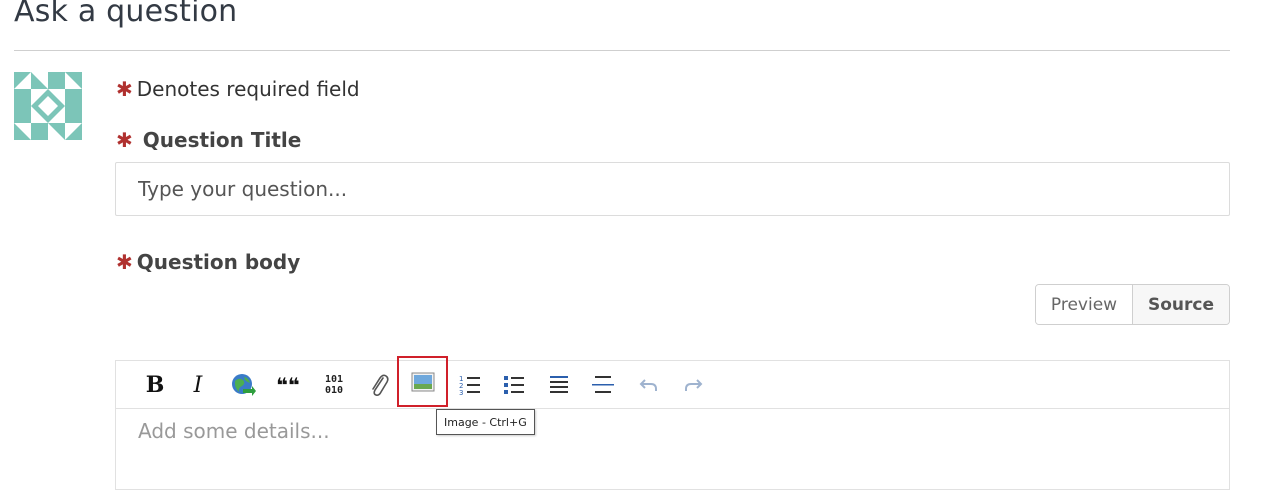 This screenshot has height=490, width=1270. Describe the element at coordinates (1084, 304) in the screenshot. I see `preview-tab: Preview` at that location.